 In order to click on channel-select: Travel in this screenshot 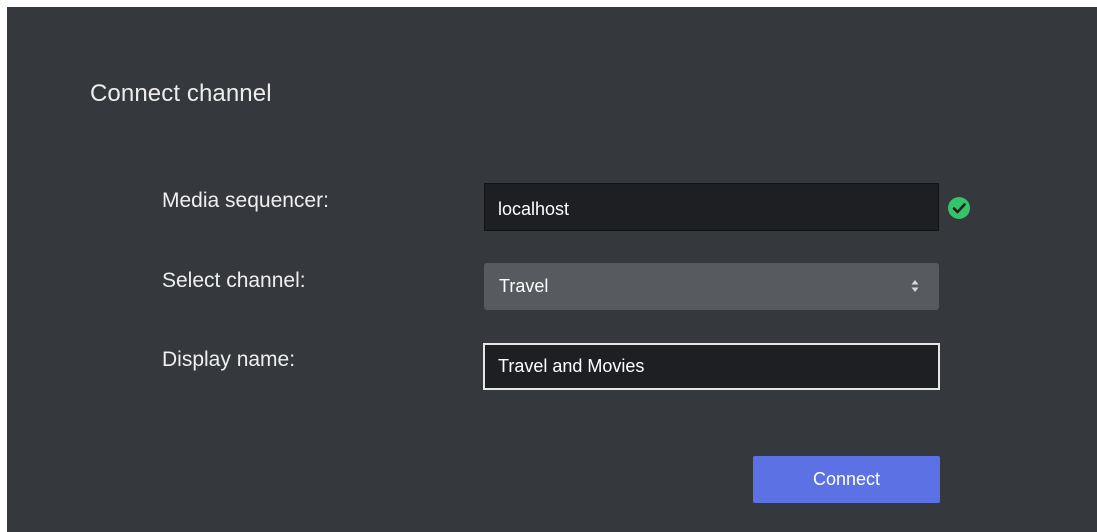, I will do `click(711, 286)`.